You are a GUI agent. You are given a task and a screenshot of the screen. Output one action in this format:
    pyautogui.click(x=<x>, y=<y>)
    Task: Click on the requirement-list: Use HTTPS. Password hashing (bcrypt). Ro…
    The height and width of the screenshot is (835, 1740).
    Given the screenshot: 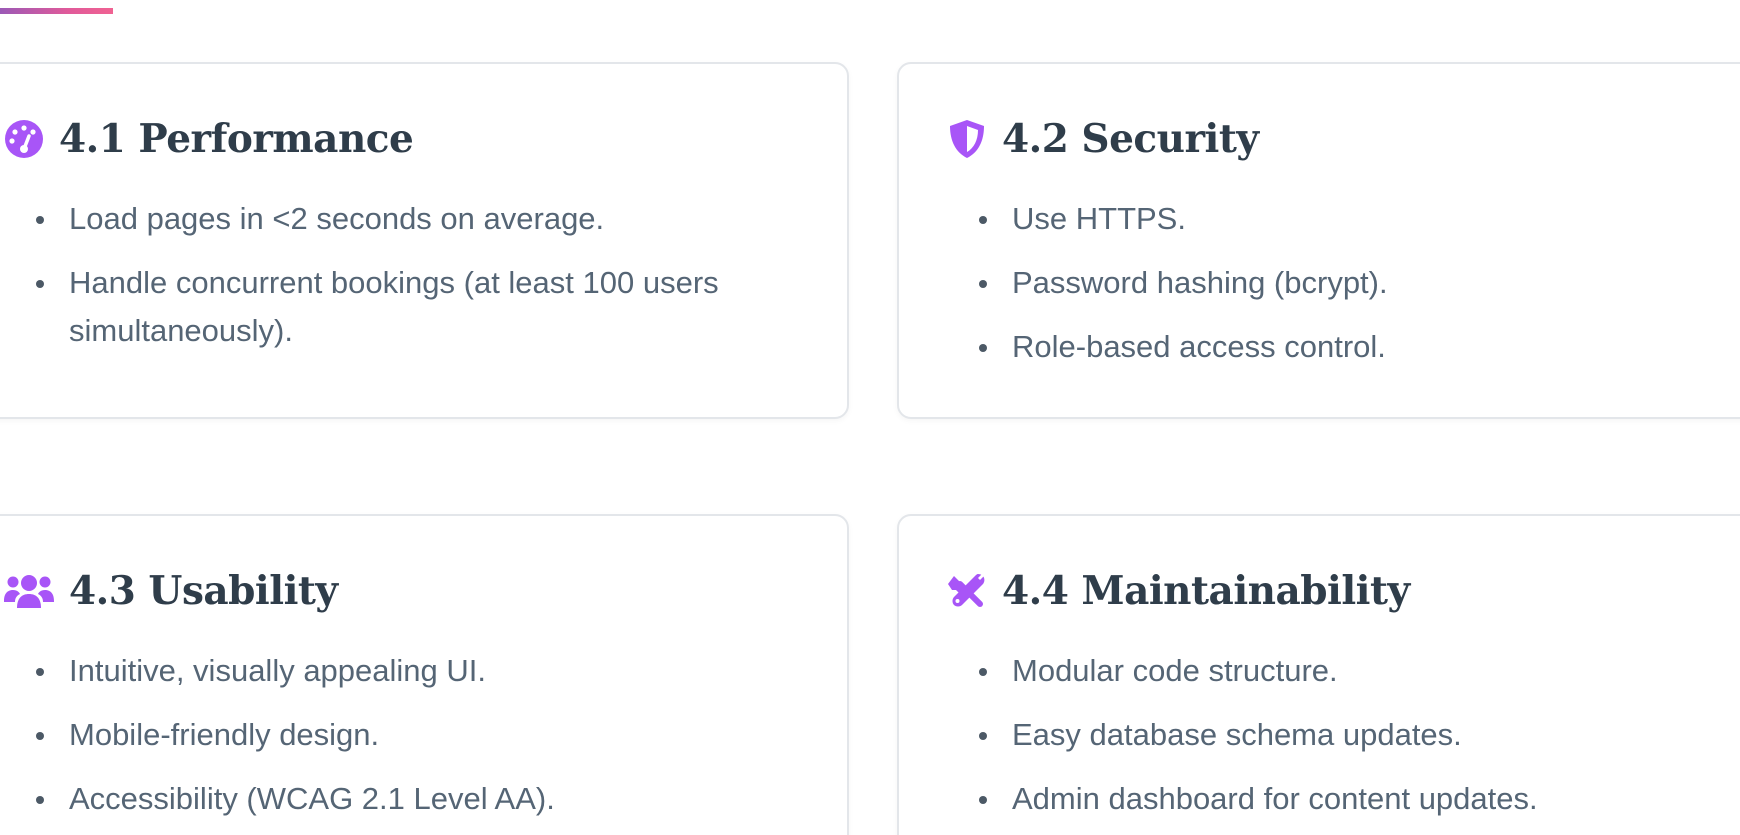 What is the action you would take?
    pyautogui.click(x=1359, y=291)
    